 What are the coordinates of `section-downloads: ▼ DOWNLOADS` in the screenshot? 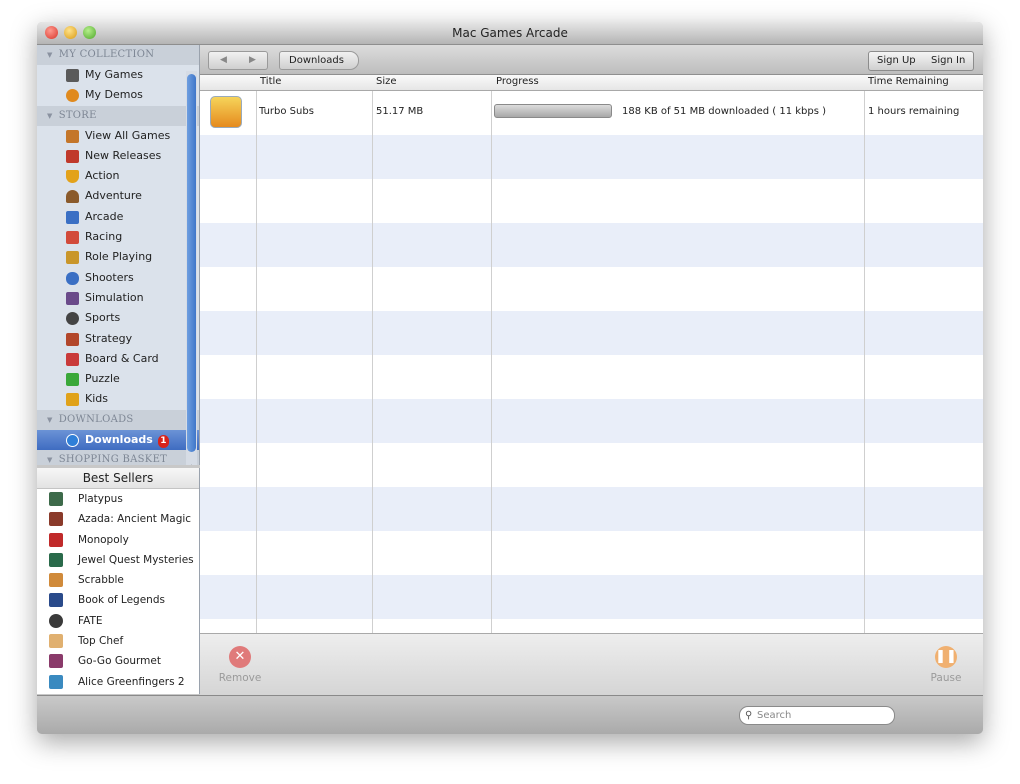 It's located at (118, 419).